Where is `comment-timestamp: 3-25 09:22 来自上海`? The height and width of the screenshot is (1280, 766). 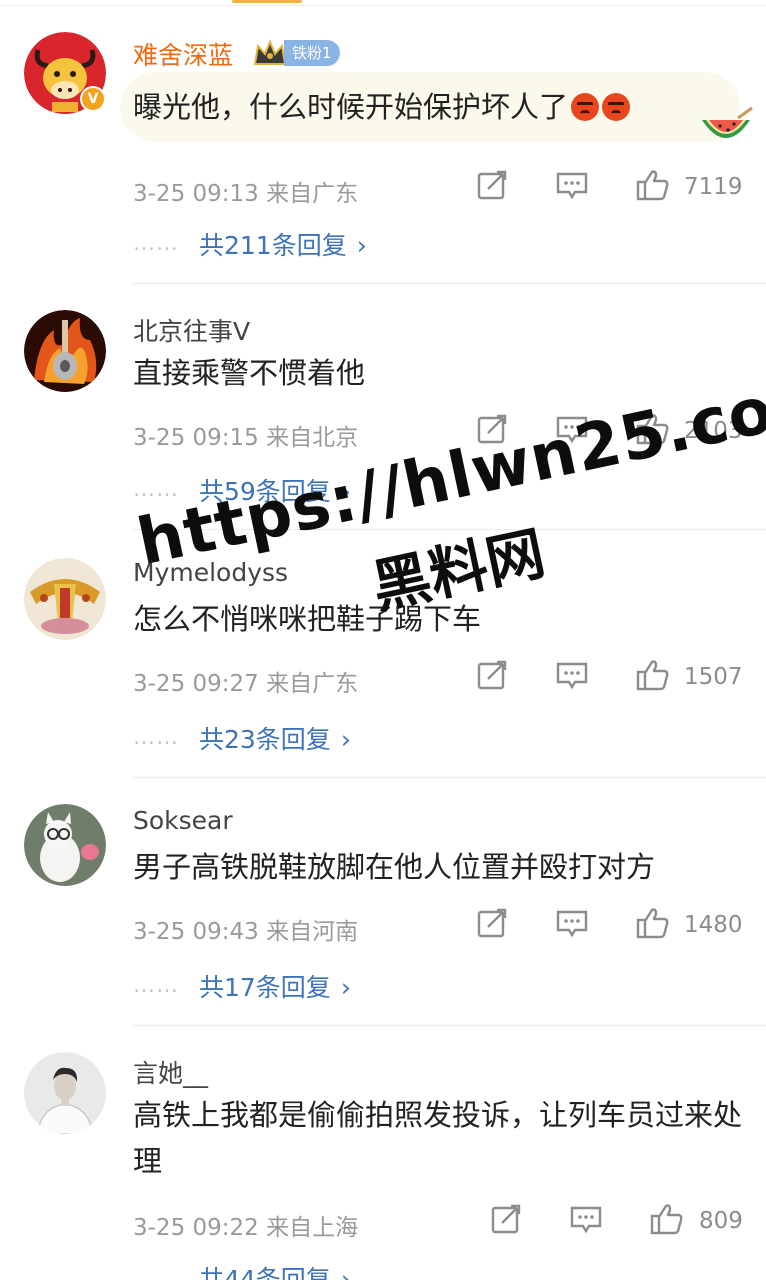
comment-timestamp: 3-25 09:22 来自上海 is located at coordinates (245, 1225).